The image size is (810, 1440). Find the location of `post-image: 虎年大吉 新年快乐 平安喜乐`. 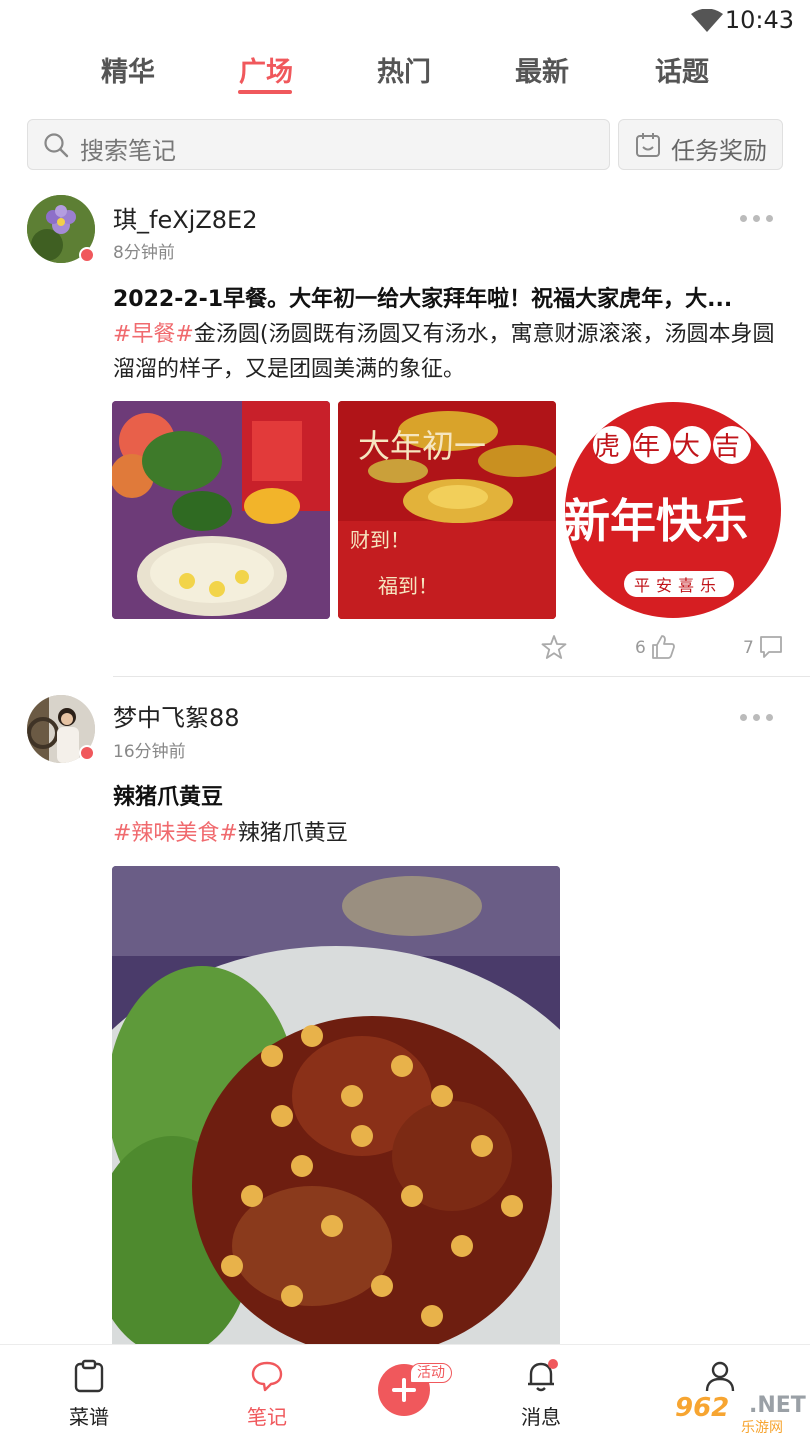

post-image: 虎年大吉 新年快乐 平安喜乐 is located at coordinates (673, 510).